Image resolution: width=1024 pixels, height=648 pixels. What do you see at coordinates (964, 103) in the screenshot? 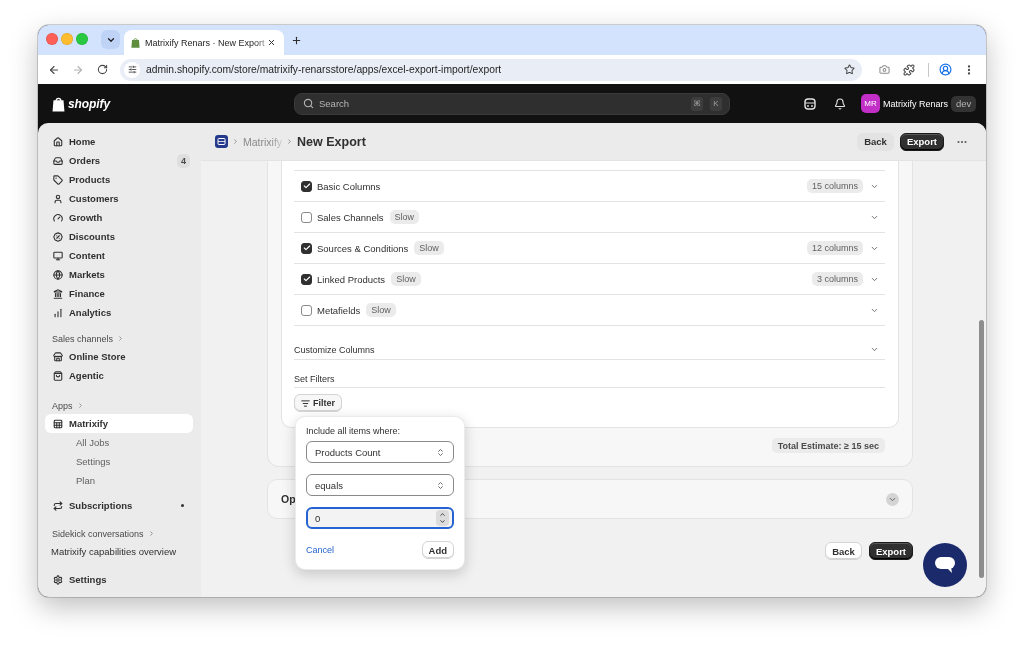
I see `store-badge: dev` at bounding box center [964, 103].